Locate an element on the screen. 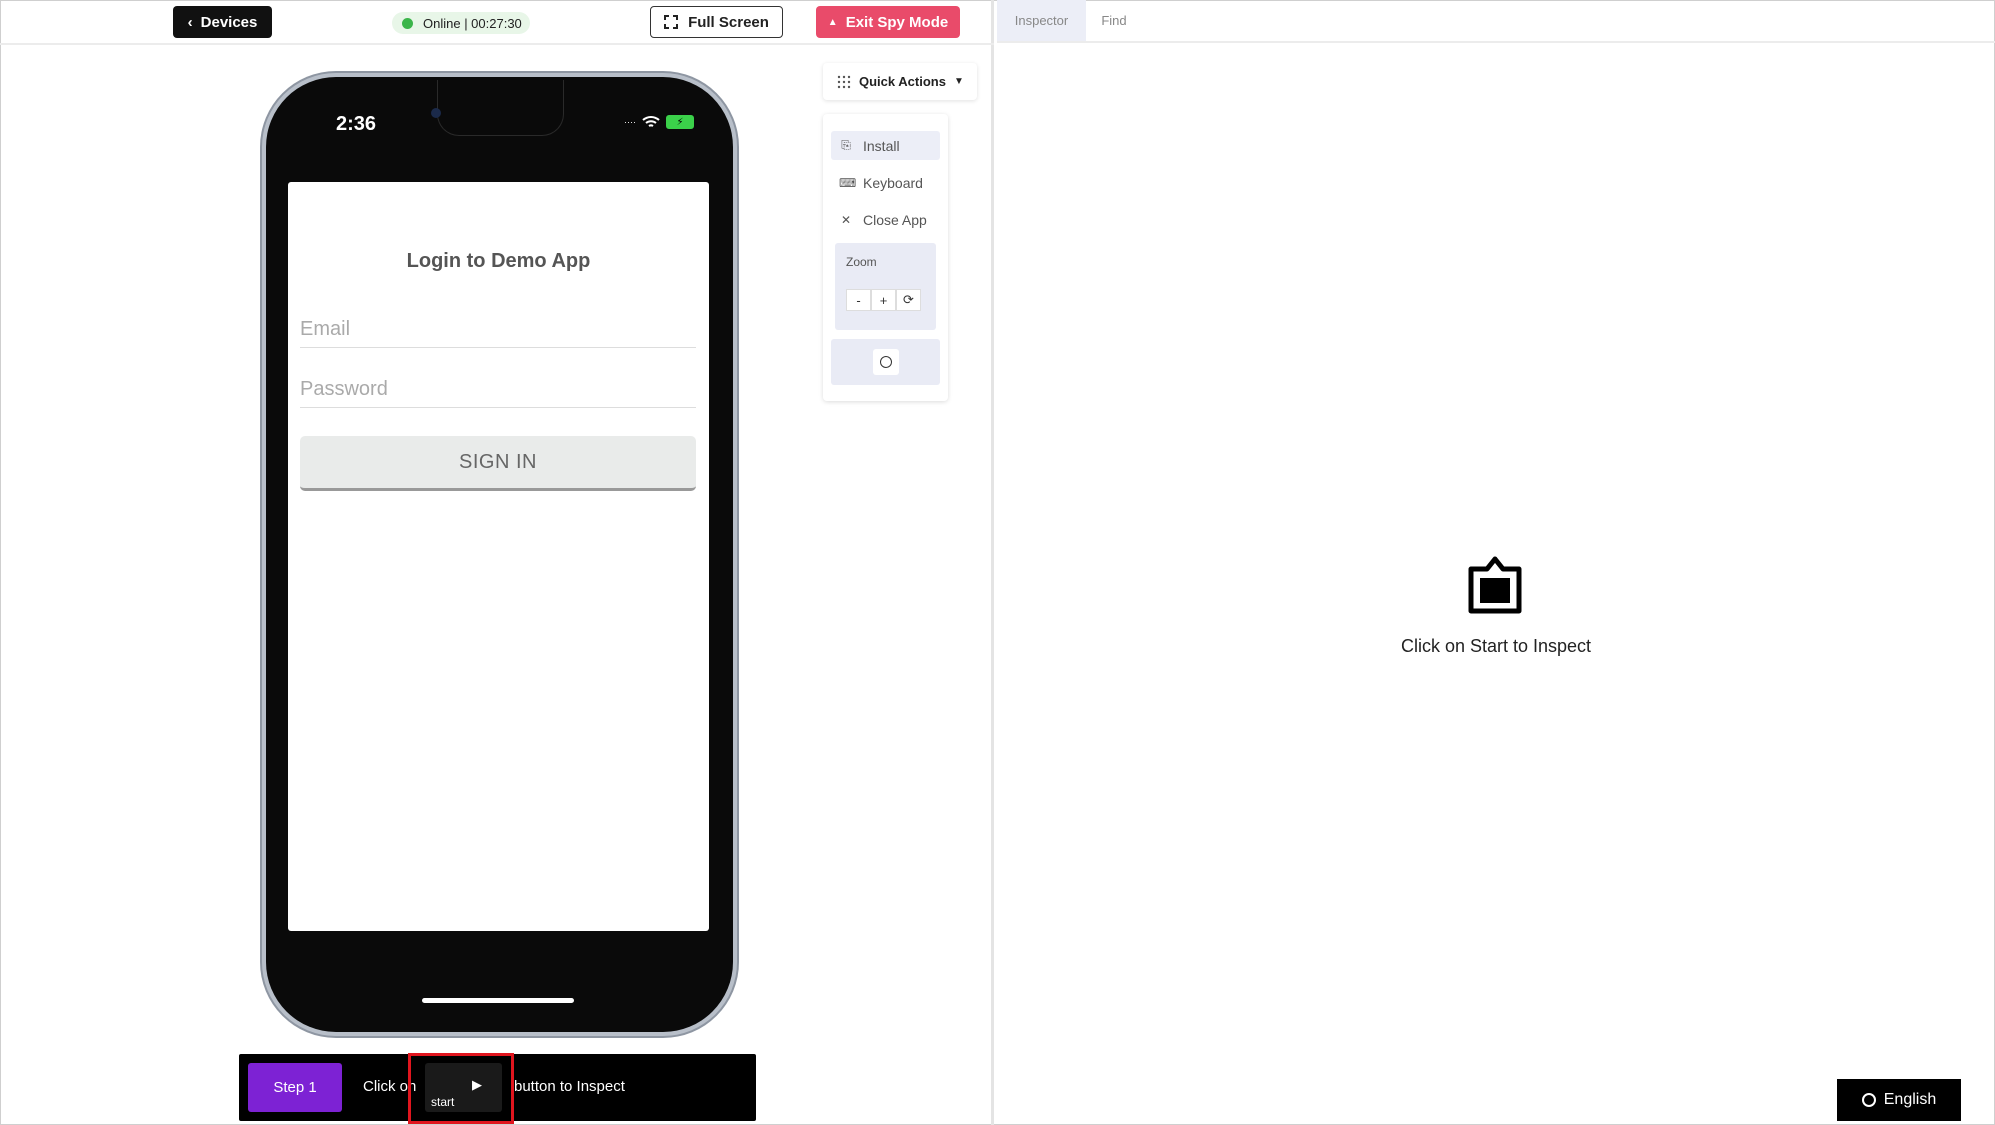 The image size is (1995, 1125). device-status-icons: ···· ⚡ is located at coordinates (659, 122).